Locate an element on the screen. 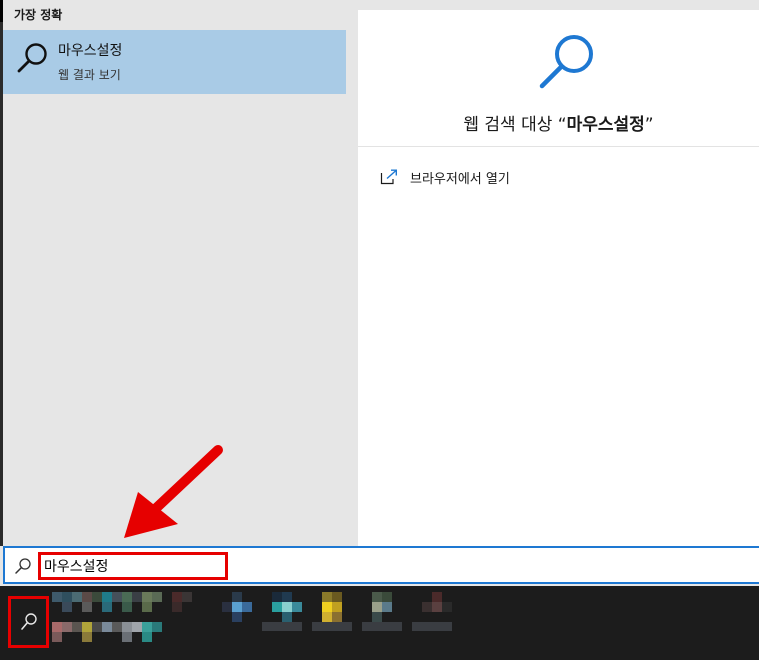  window-edge-cap is located at coordinates (1, 11).